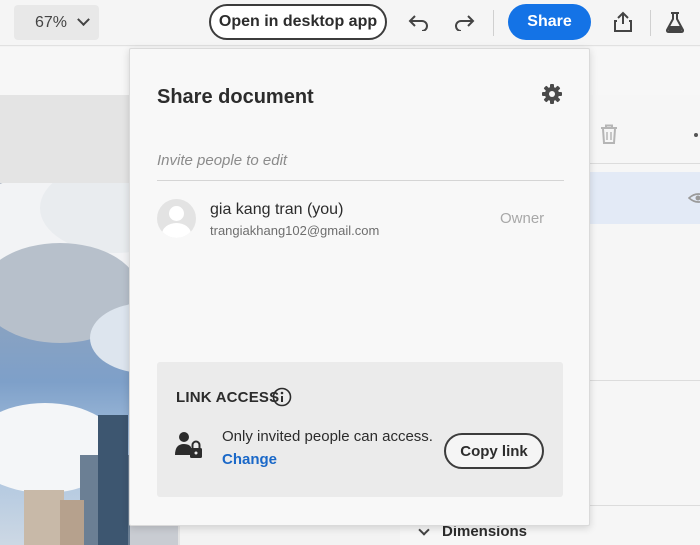  I want to click on copy-link-button: Copy link, so click(494, 451).